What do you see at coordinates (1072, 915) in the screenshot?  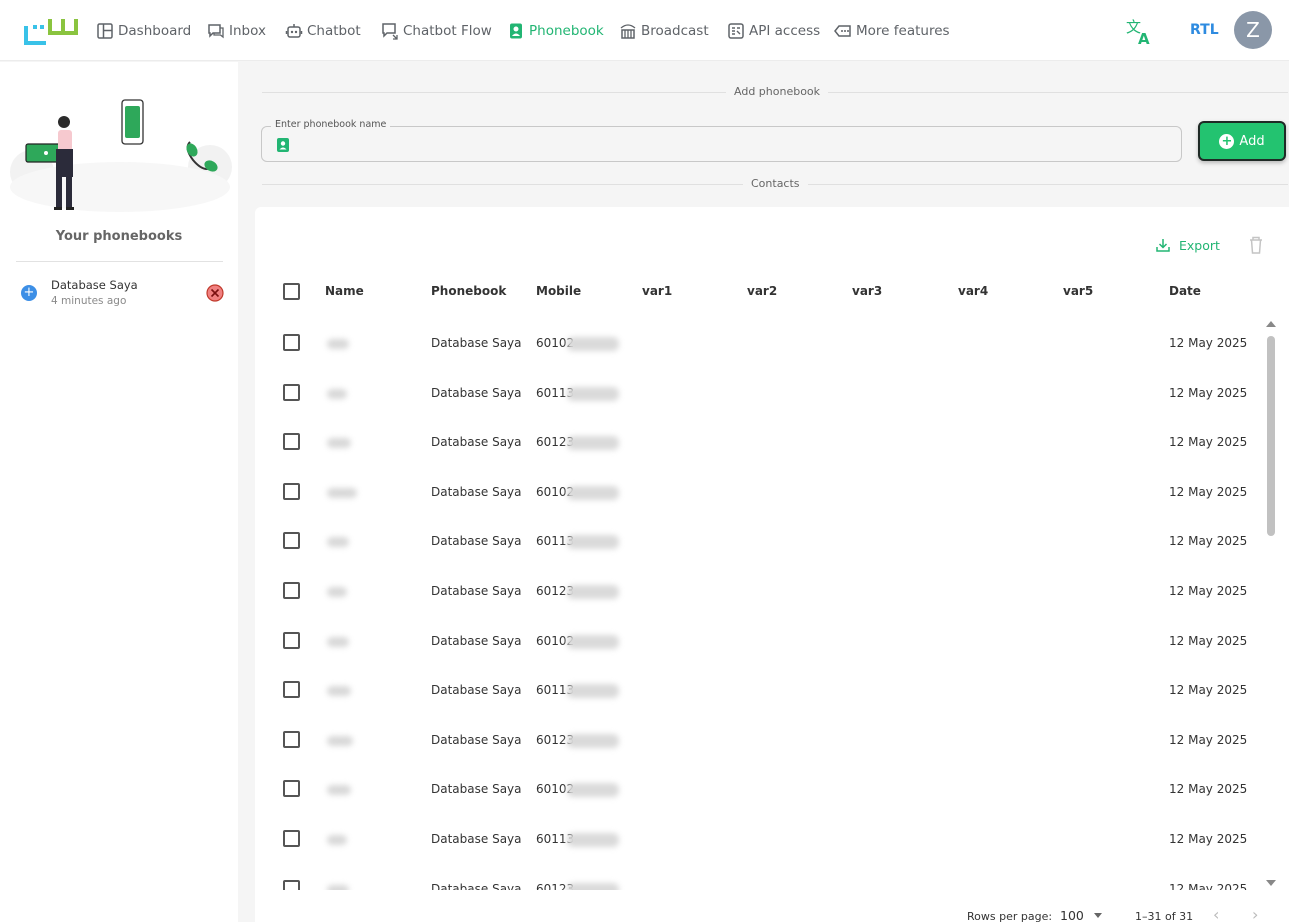 I see `rows-per-page-value: 100` at bounding box center [1072, 915].